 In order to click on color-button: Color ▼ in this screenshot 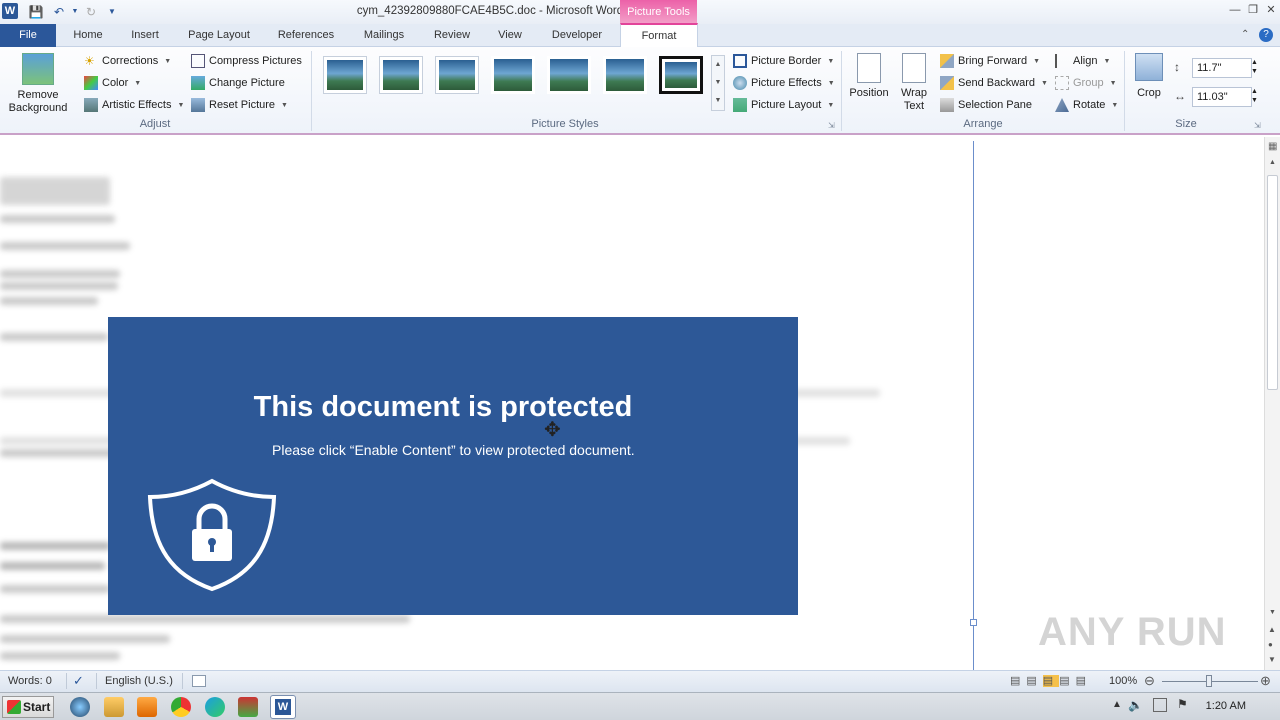, I will do `click(112, 83)`.